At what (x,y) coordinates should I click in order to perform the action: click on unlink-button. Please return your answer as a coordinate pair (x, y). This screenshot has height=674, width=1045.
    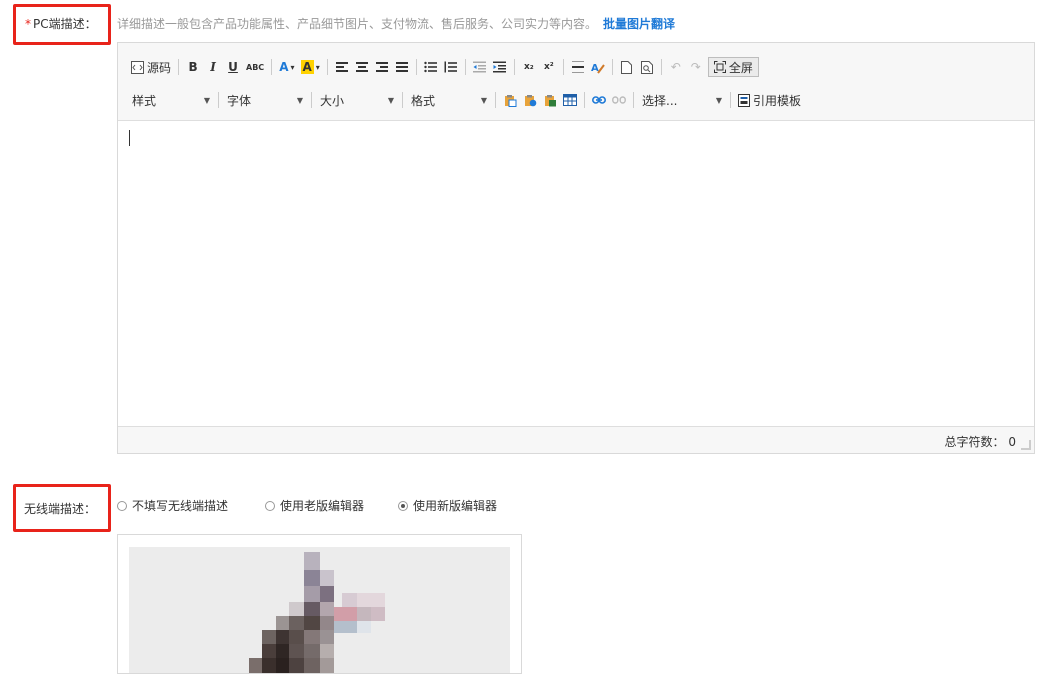
    Looking at the image, I should click on (619, 100).